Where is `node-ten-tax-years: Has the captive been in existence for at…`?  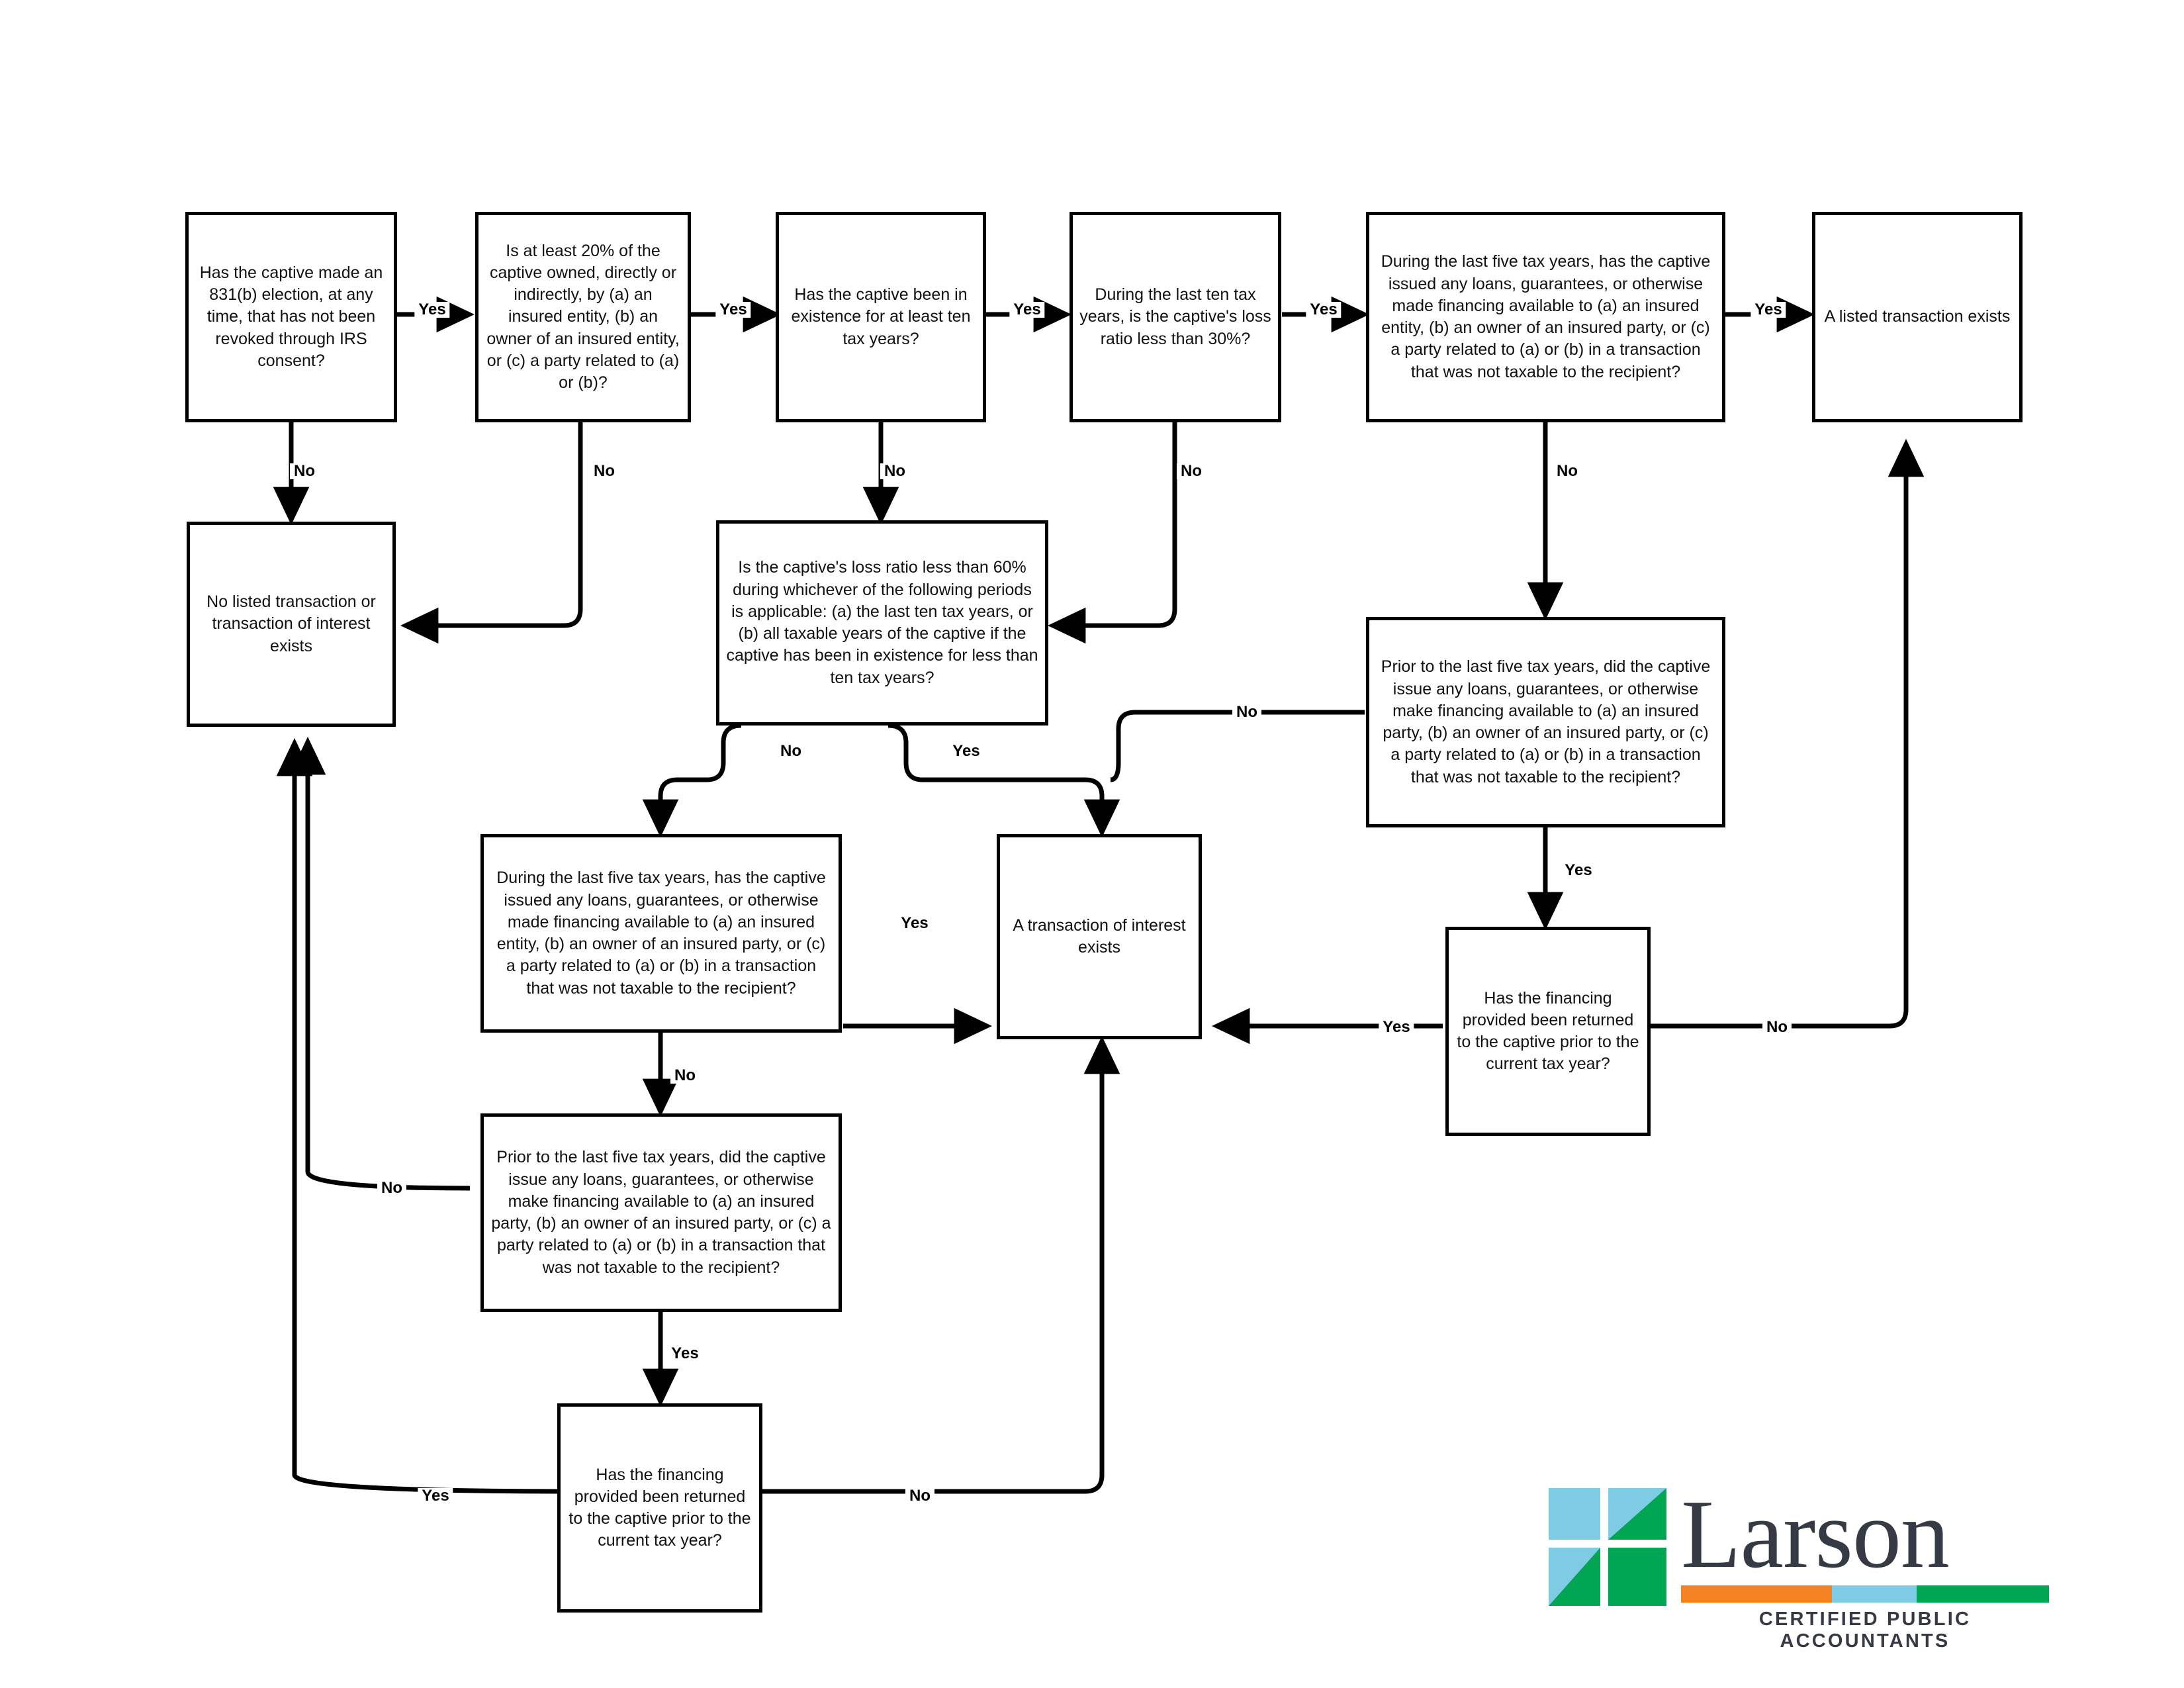
node-ten-tax-years: Has the captive been in existence for at… is located at coordinates (881, 317).